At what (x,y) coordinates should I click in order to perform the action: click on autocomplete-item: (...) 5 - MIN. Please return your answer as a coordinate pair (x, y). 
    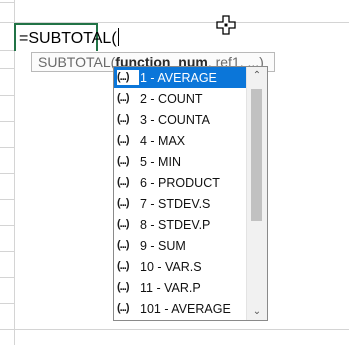
    Looking at the image, I should click on (180, 161).